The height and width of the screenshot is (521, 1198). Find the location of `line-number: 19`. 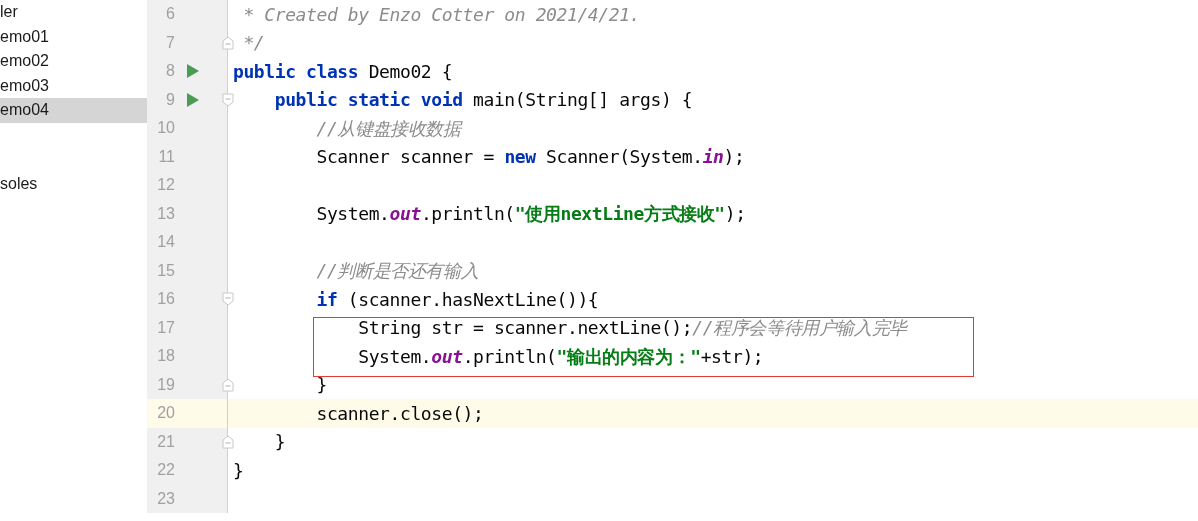

line-number: 19 is located at coordinates (165, 384).